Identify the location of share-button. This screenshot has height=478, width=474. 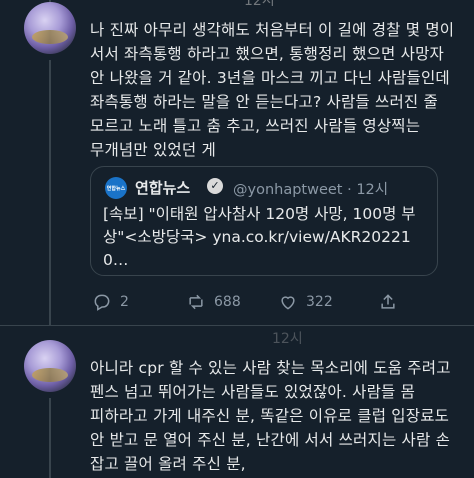
(388, 302).